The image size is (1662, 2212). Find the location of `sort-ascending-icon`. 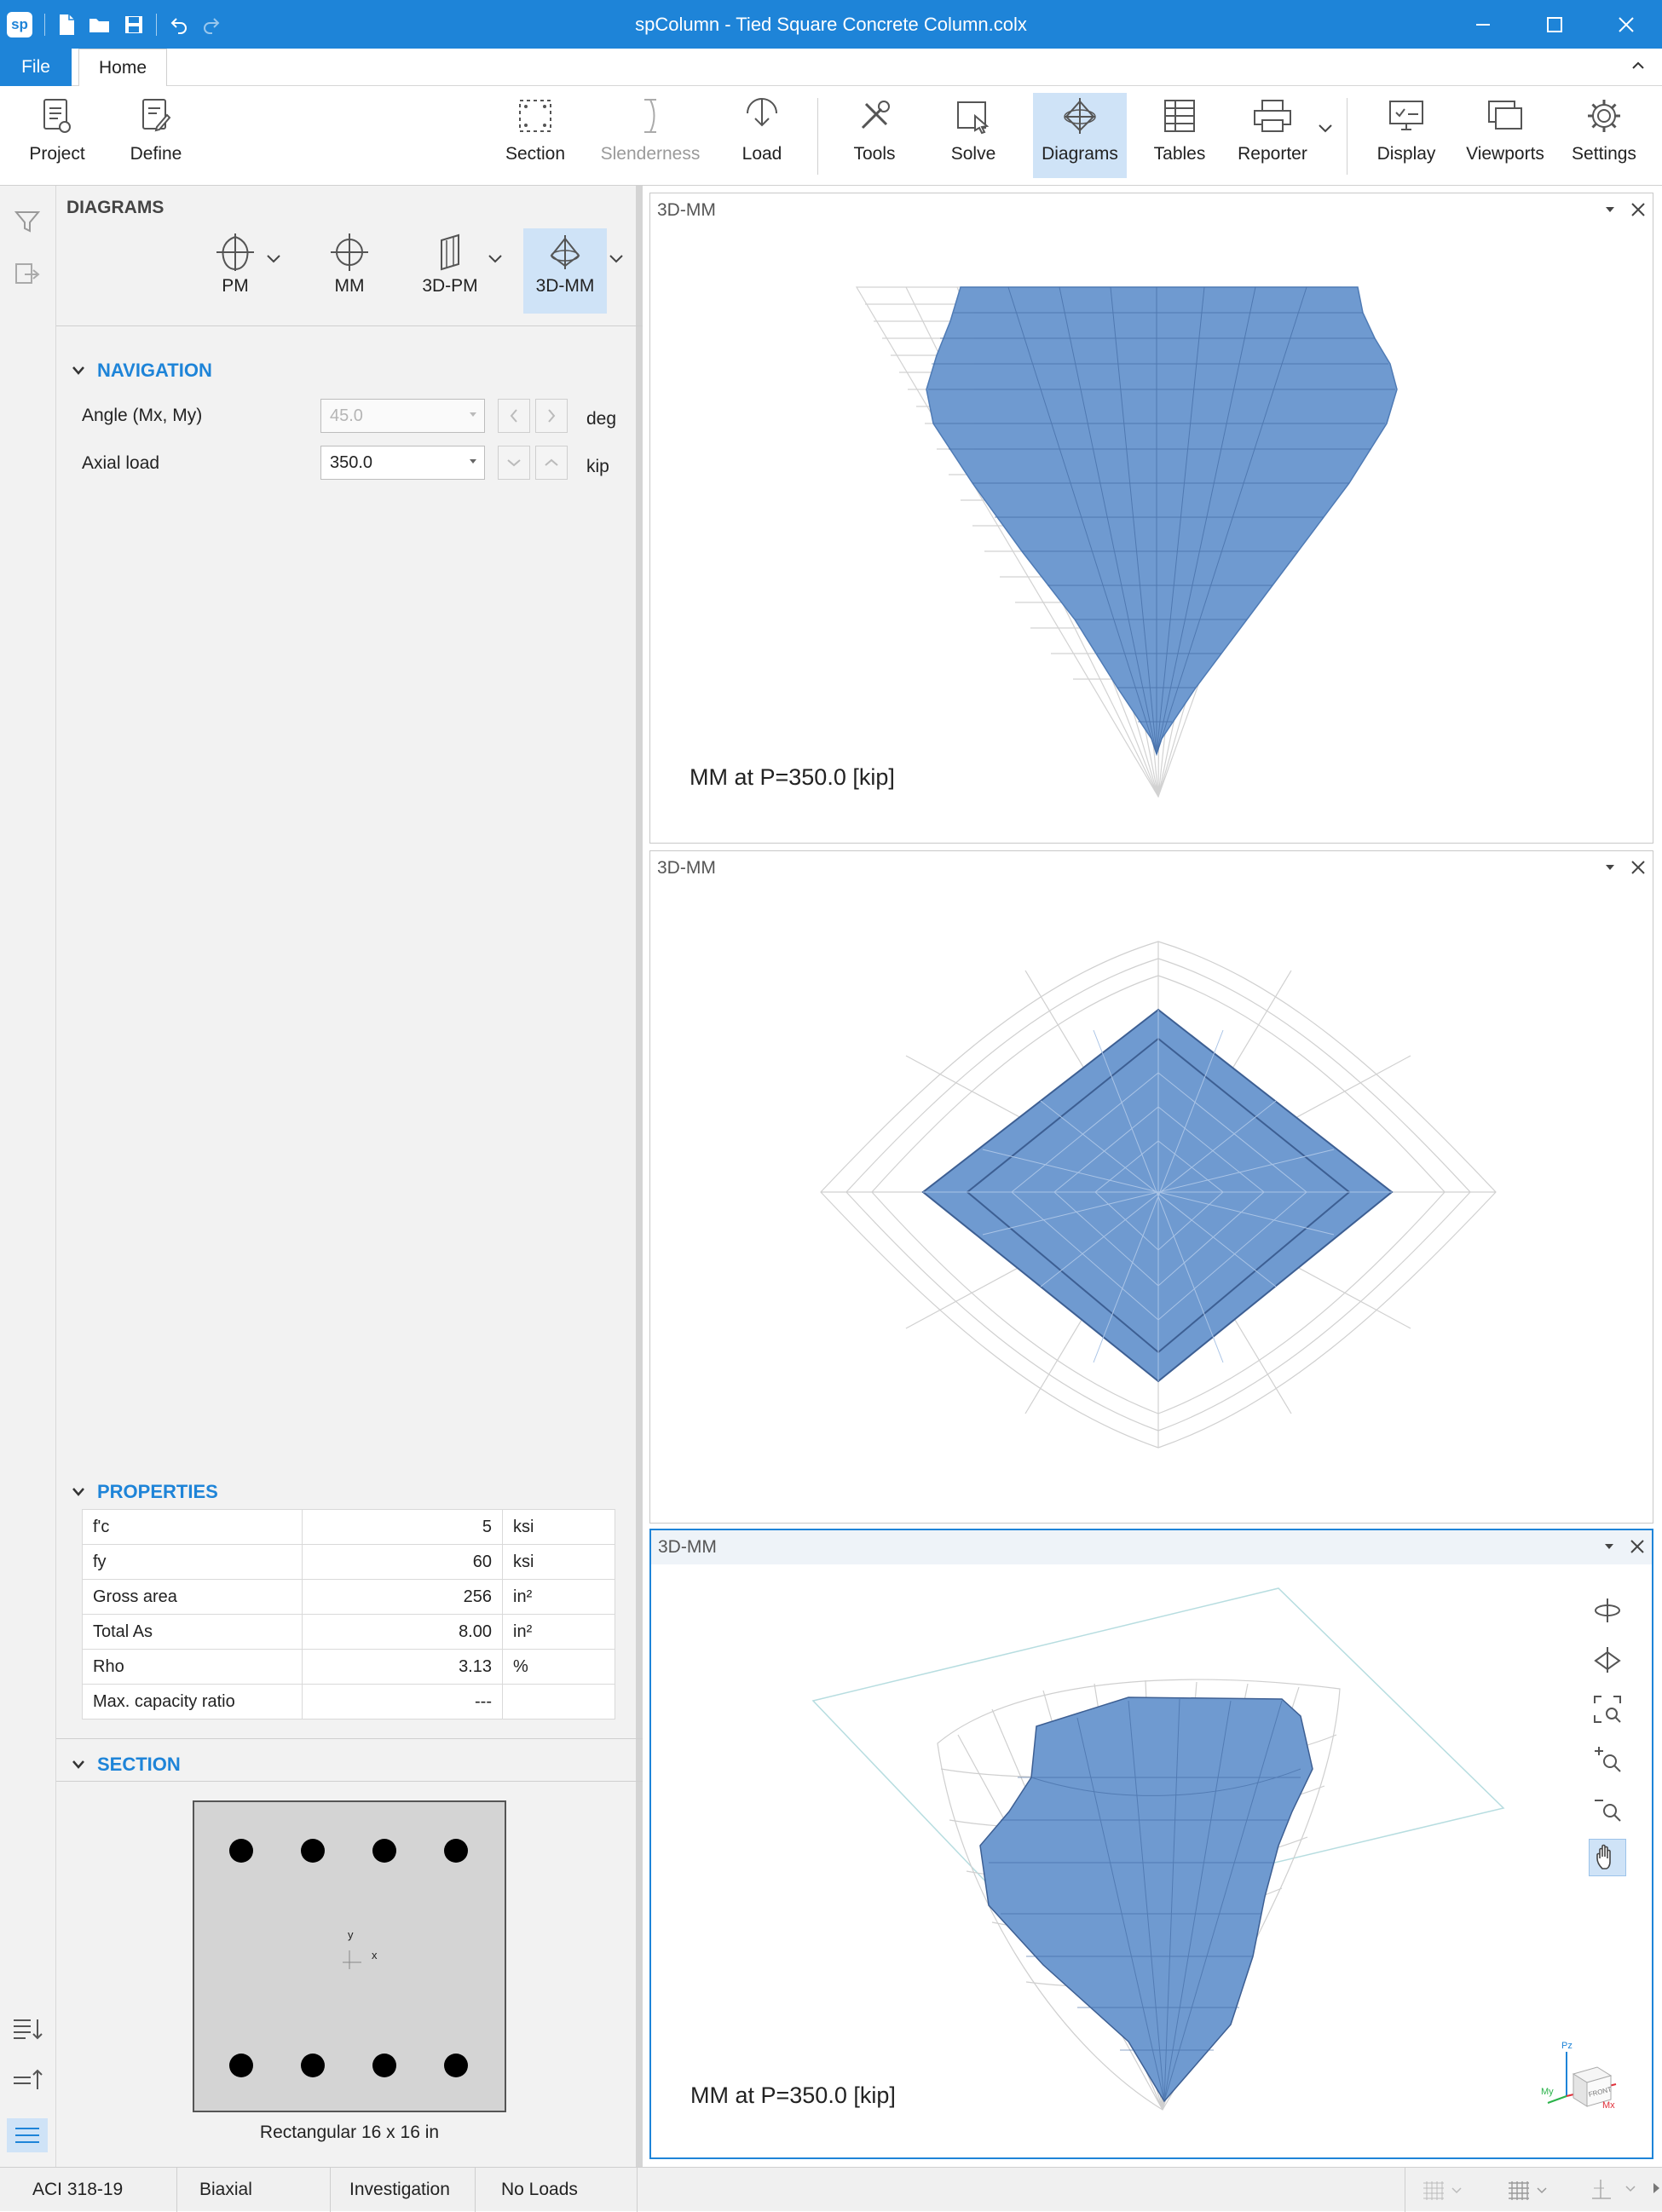

sort-ascending-icon is located at coordinates (28, 2080).